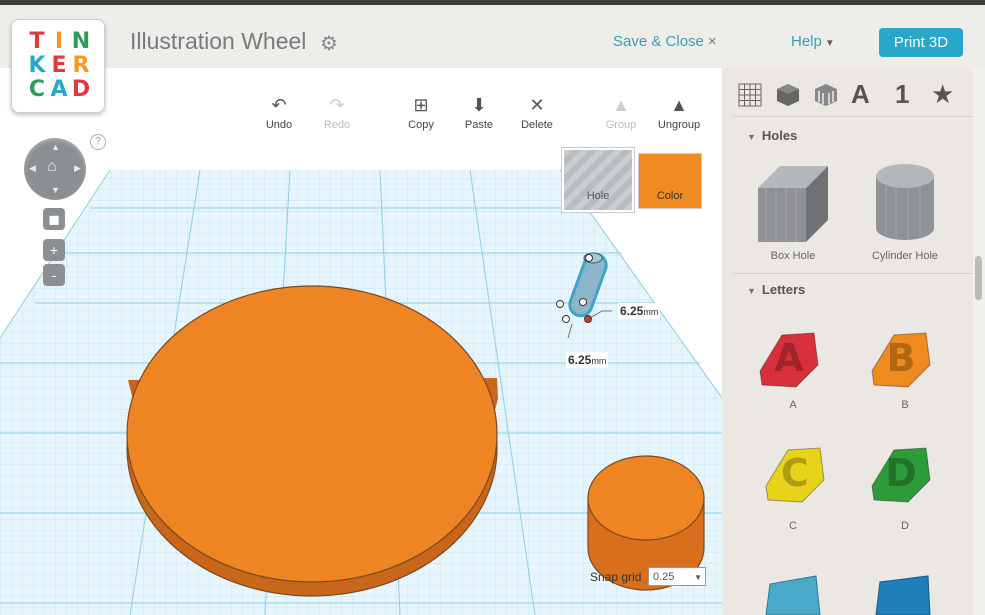 The width and height of the screenshot is (985, 615). I want to click on paste-button: ⬇ Paste, so click(479, 113).